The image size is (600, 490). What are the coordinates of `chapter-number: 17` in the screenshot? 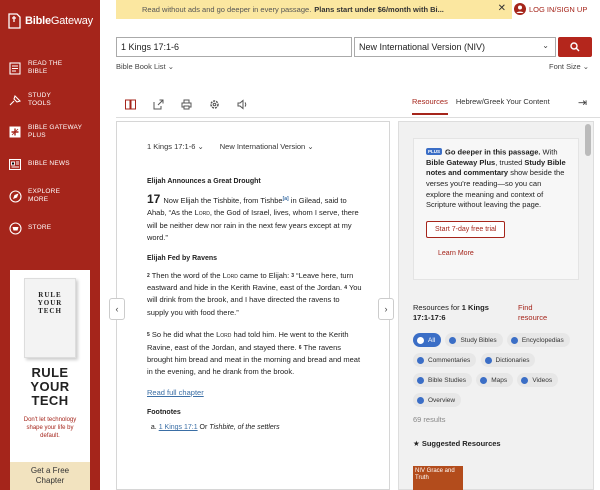 It's located at (154, 199).